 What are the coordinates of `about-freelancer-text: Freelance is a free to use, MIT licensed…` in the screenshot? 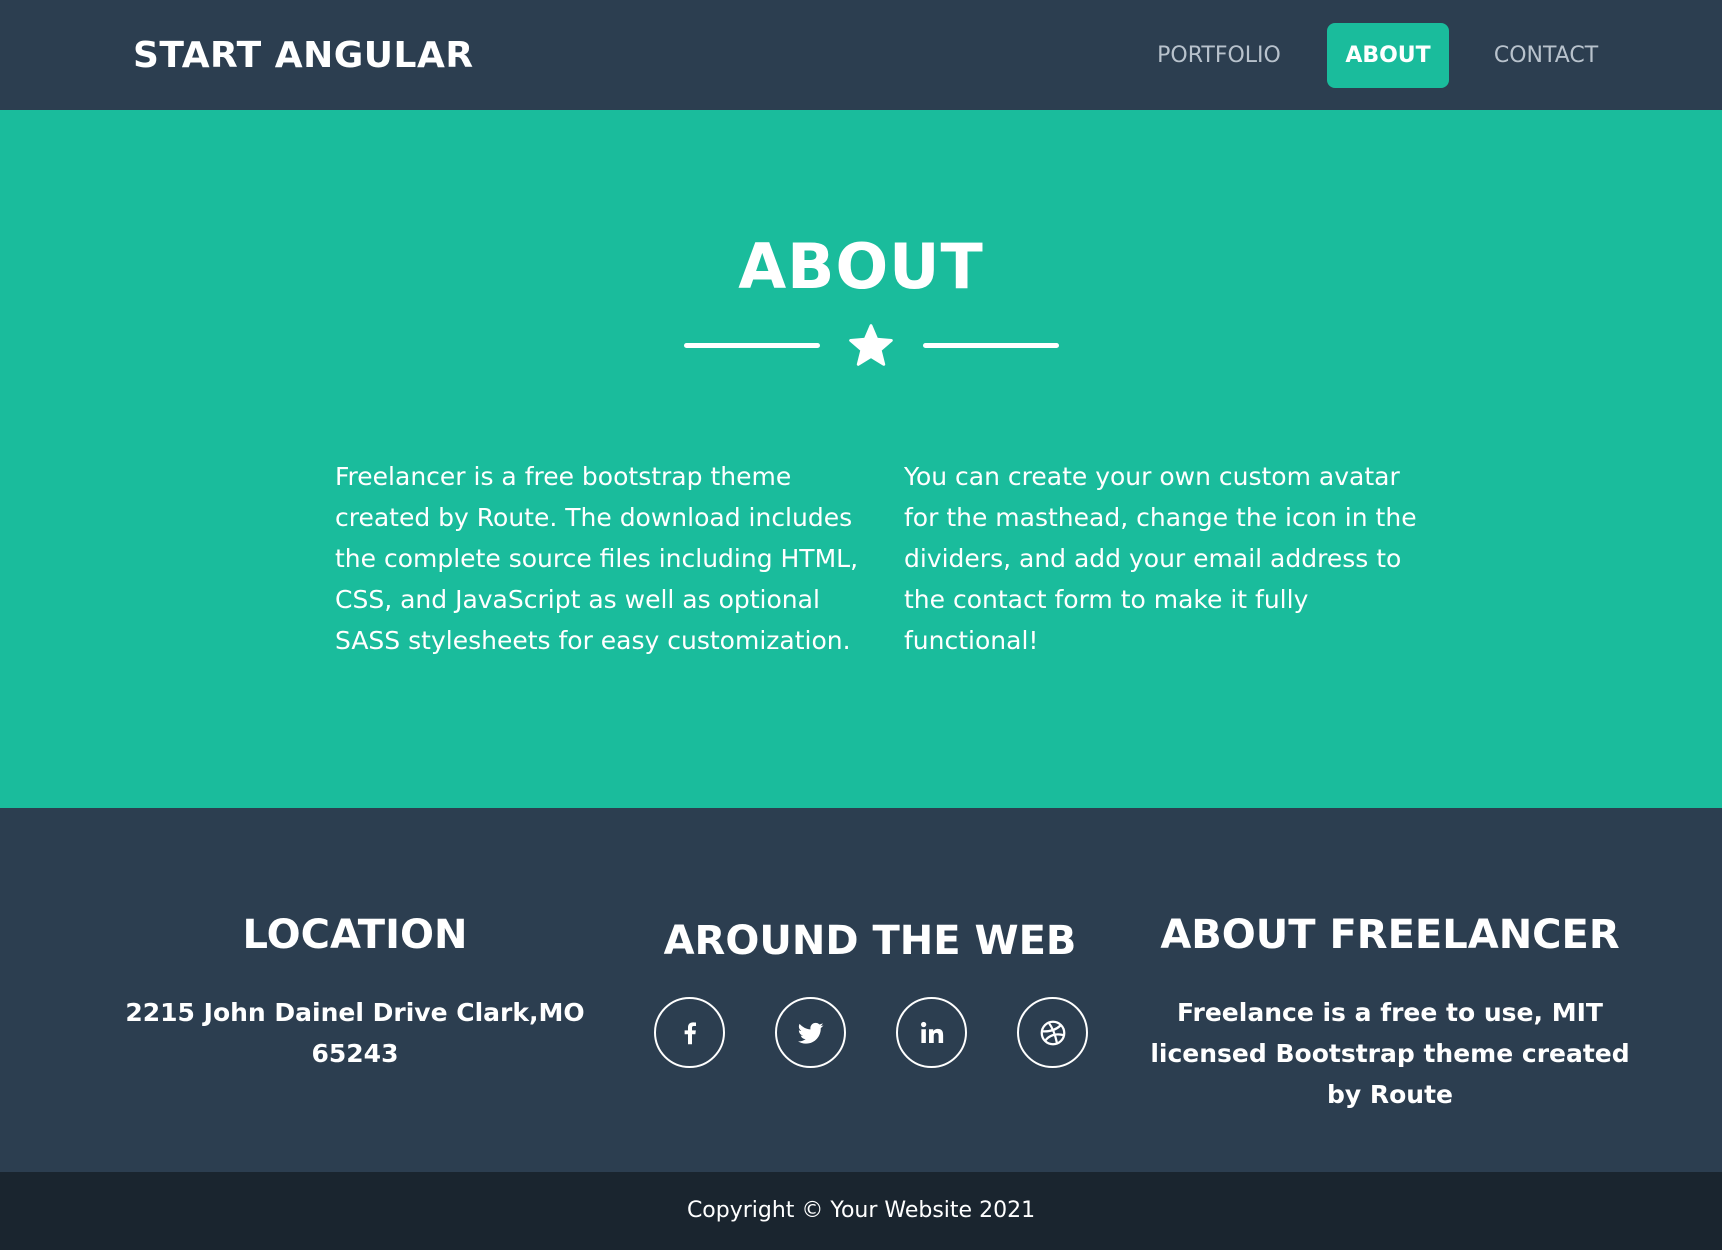 It's located at (1390, 1053).